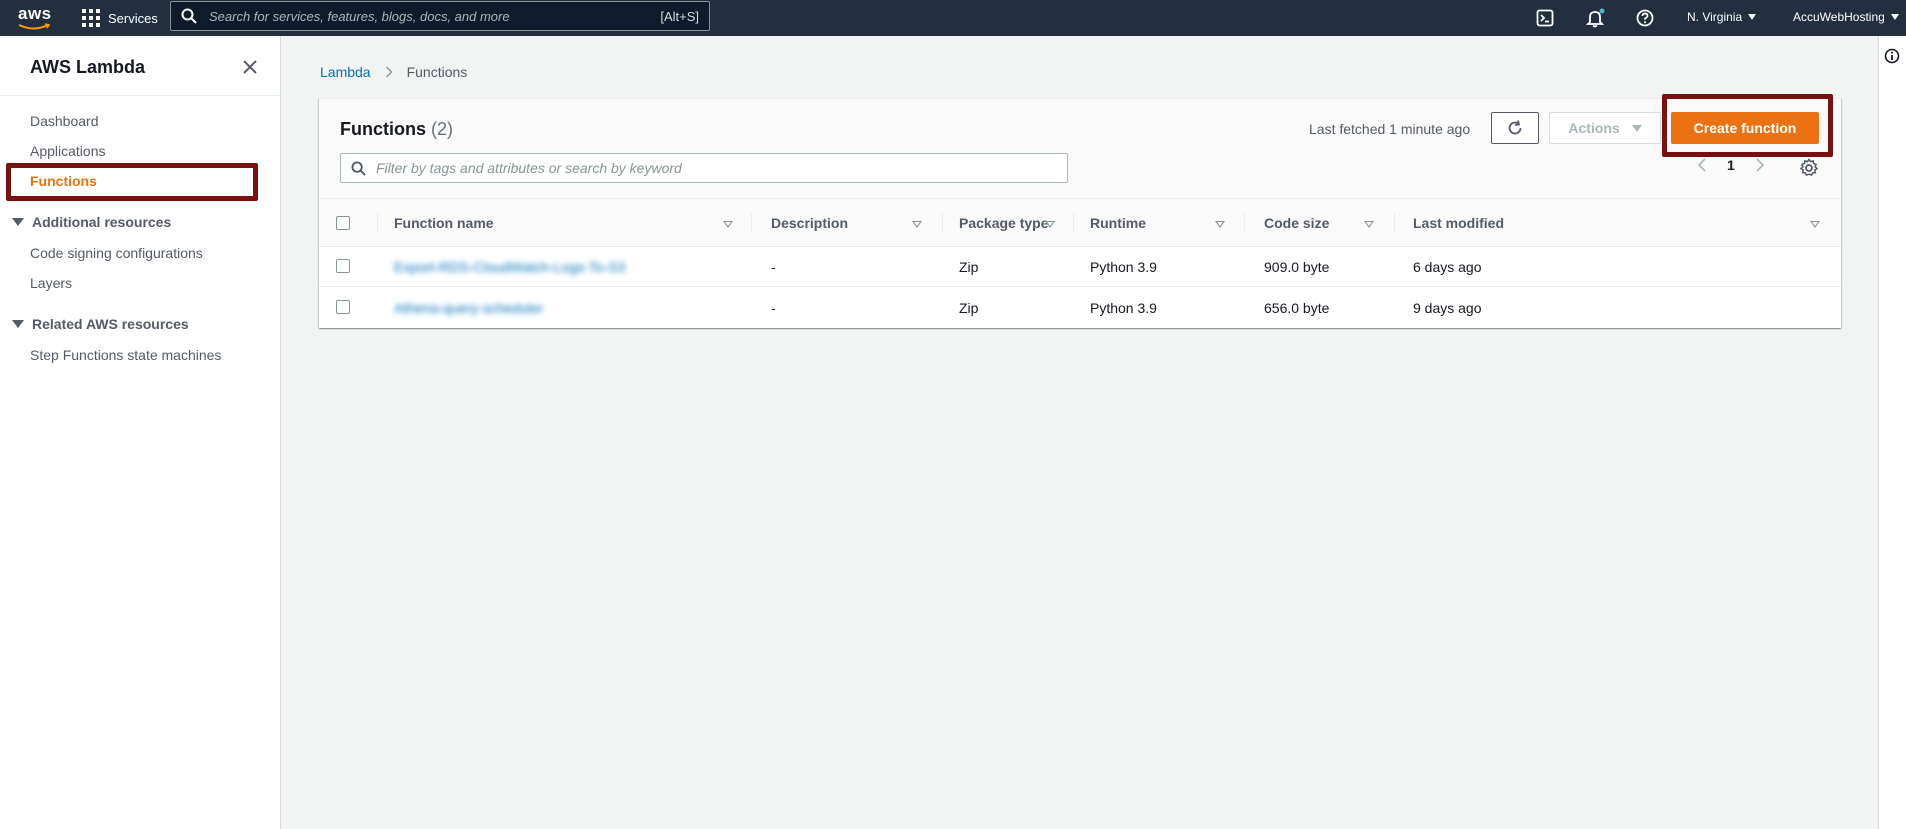 Image resolution: width=1906 pixels, height=829 pixels. Describe the element at coordinates (1594, 128) in the screenshot. I see `actions-label: Actions` at that location.